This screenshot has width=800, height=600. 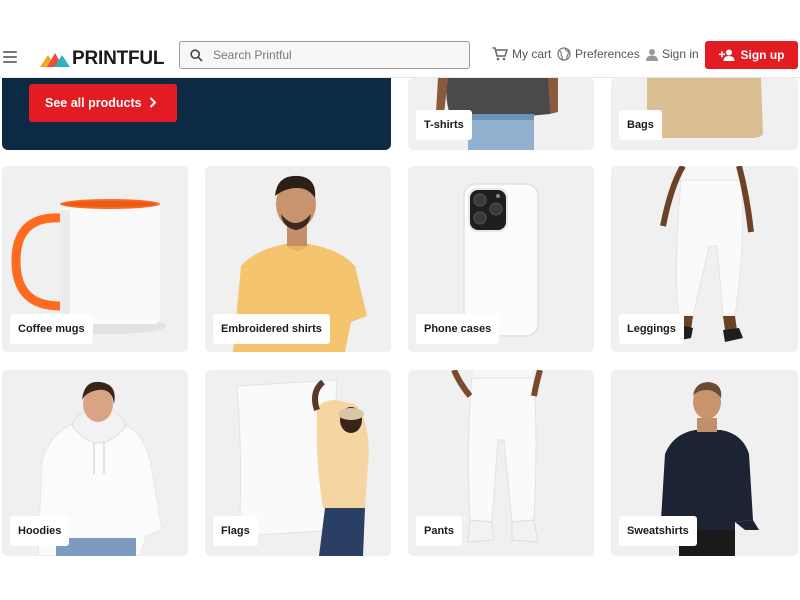 I want to click on add-user-icon, so click(x=726, y=55).